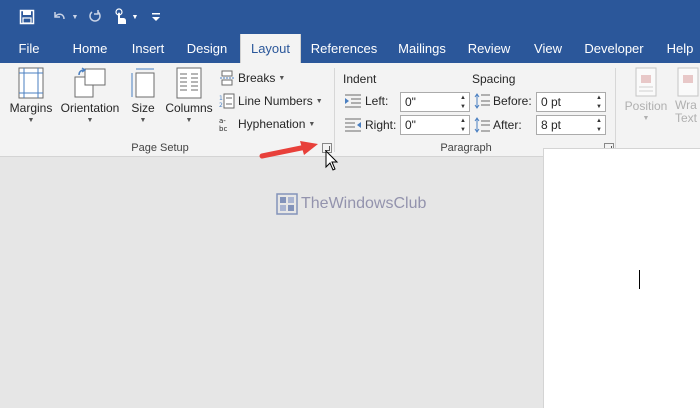 This screenshot has height=408, width=700. Describe the element at coordinates (90, 82) in the screenshot. I see `orientation-icon` at that location.